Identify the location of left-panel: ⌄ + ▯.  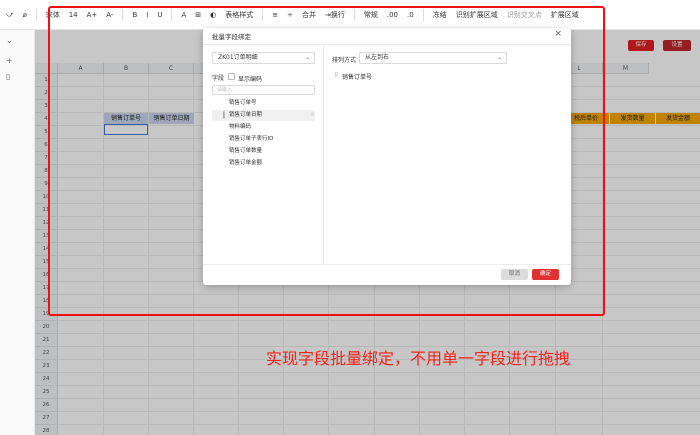
(17, 217).